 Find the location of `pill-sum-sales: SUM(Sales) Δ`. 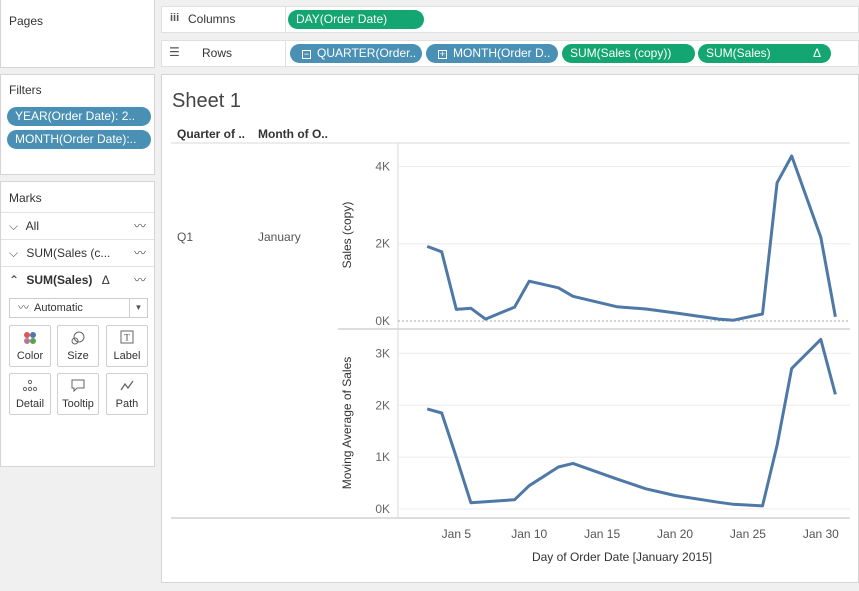

pill-sum-sales: SUM(Sales) Δ is located at coordinates (764, 53).